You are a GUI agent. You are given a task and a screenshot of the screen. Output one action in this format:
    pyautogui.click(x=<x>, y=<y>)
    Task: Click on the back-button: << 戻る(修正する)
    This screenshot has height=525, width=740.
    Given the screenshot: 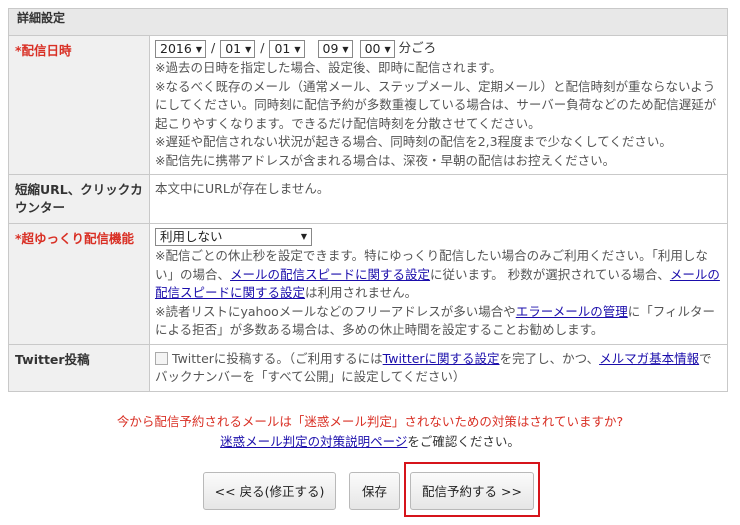 What is the action you would take?
    pyautogui.click(x=269, y=491)
    